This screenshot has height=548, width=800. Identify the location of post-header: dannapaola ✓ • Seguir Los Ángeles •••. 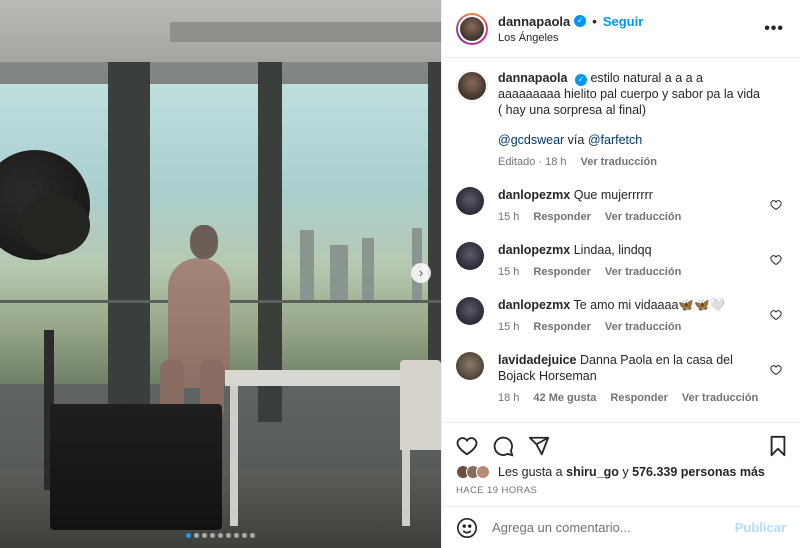
(621, 29).